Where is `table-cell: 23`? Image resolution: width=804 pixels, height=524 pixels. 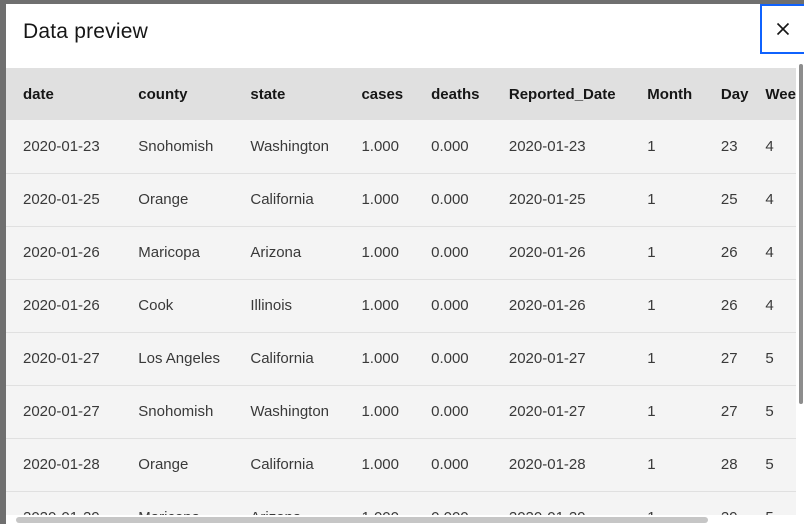 table-cell: 23 is located at coordinates (729, 146).